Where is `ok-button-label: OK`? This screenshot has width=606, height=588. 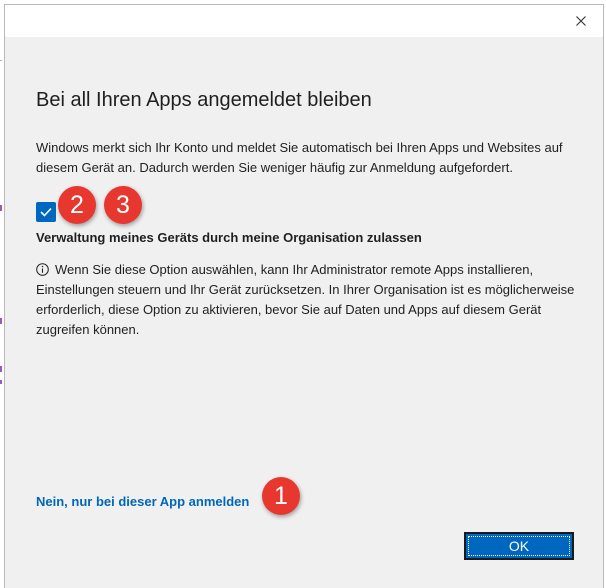 ok-button-label: OK is located at coordinates (519, 546).